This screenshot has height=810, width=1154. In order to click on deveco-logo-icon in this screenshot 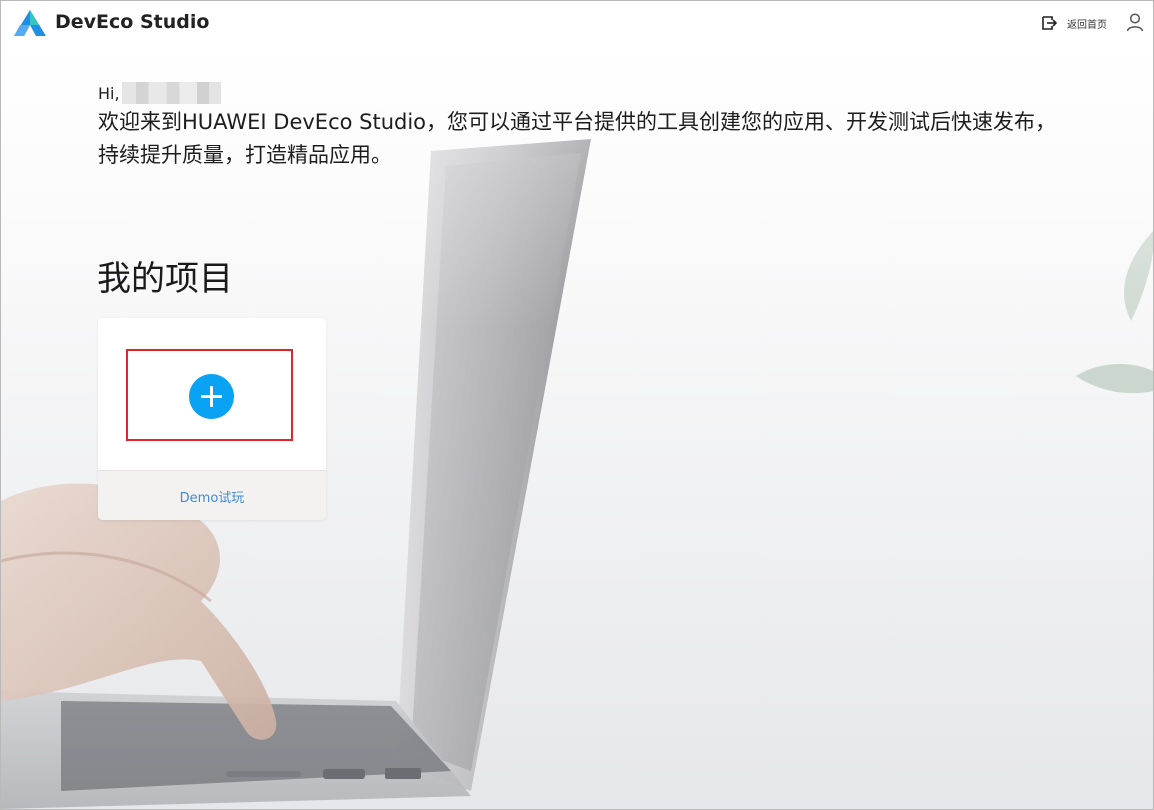, I will do `click(30, 23)`.